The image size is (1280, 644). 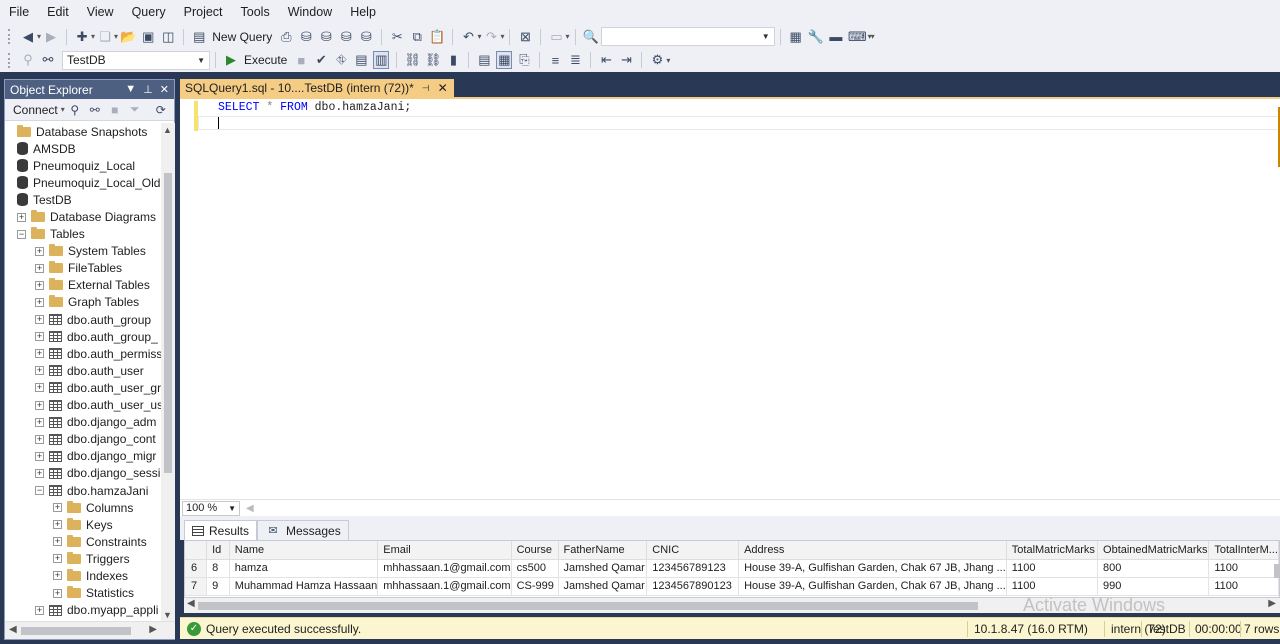 What do you see at coordinates (167, 615) in the screenshot?
I see `scroll-down-icon: ▼` at bounding box center [167, 615].